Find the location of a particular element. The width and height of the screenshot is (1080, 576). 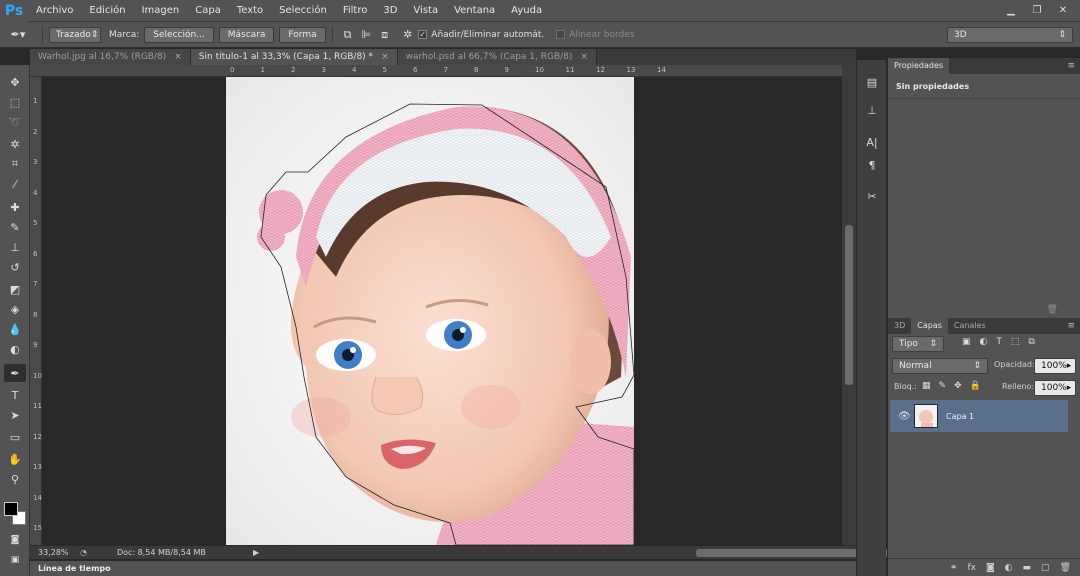

history-panel-icon: ▤ is located at coordinates (872, 82).